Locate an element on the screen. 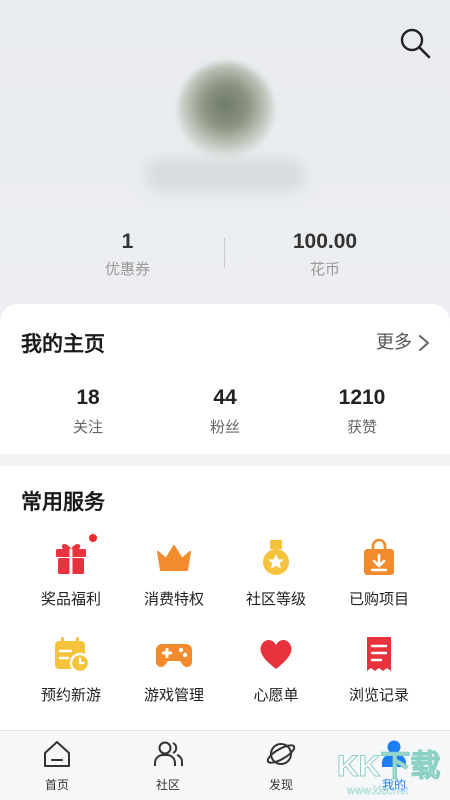  fans-label: 粉丝 is located at coordinates (224, 427).